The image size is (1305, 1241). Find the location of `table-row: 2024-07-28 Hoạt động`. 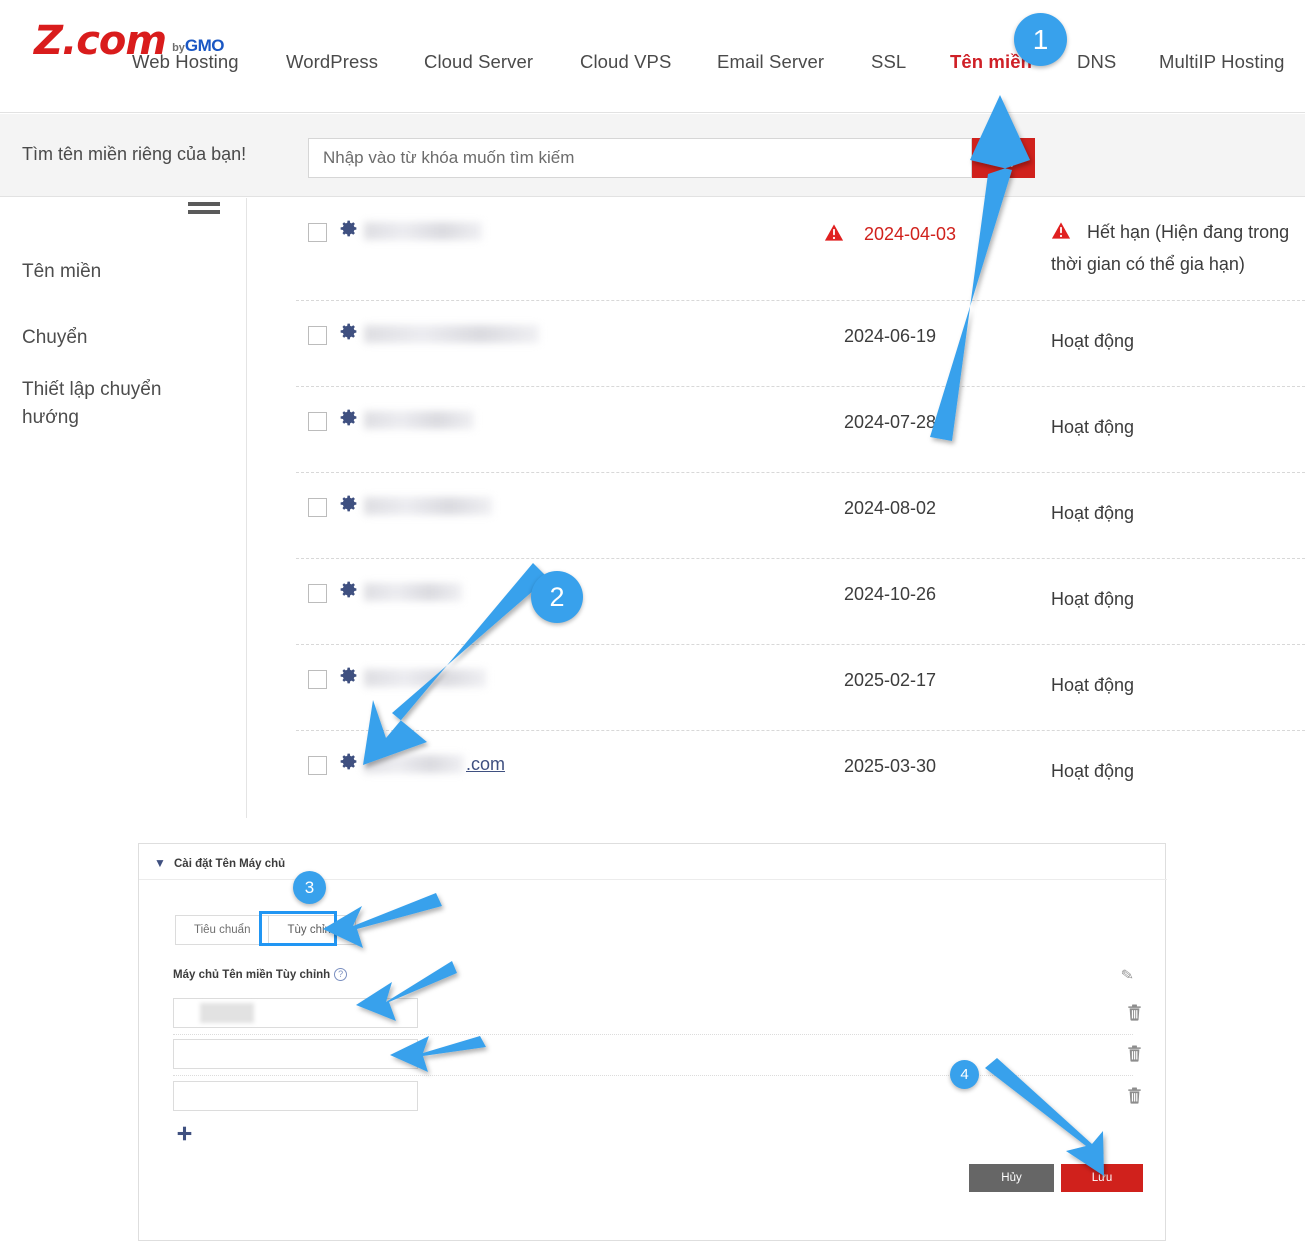

table-row: 2024-07-28 Hoạt động is located at coordinates (800, 430).